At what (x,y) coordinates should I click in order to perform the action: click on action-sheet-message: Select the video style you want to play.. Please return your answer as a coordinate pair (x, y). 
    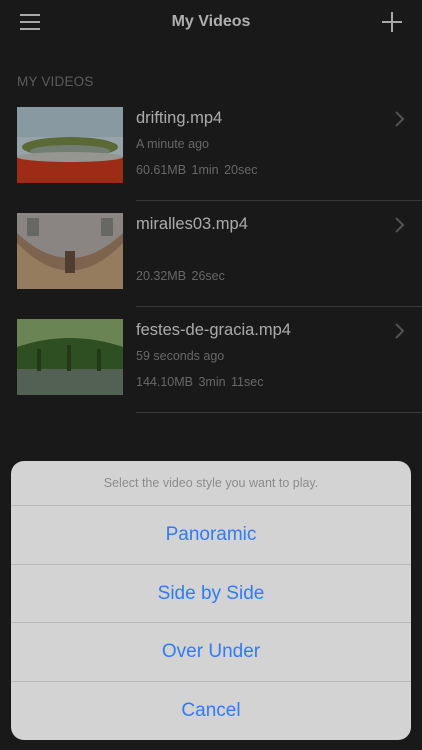
    Looking at the image, I should click on (211, 483).